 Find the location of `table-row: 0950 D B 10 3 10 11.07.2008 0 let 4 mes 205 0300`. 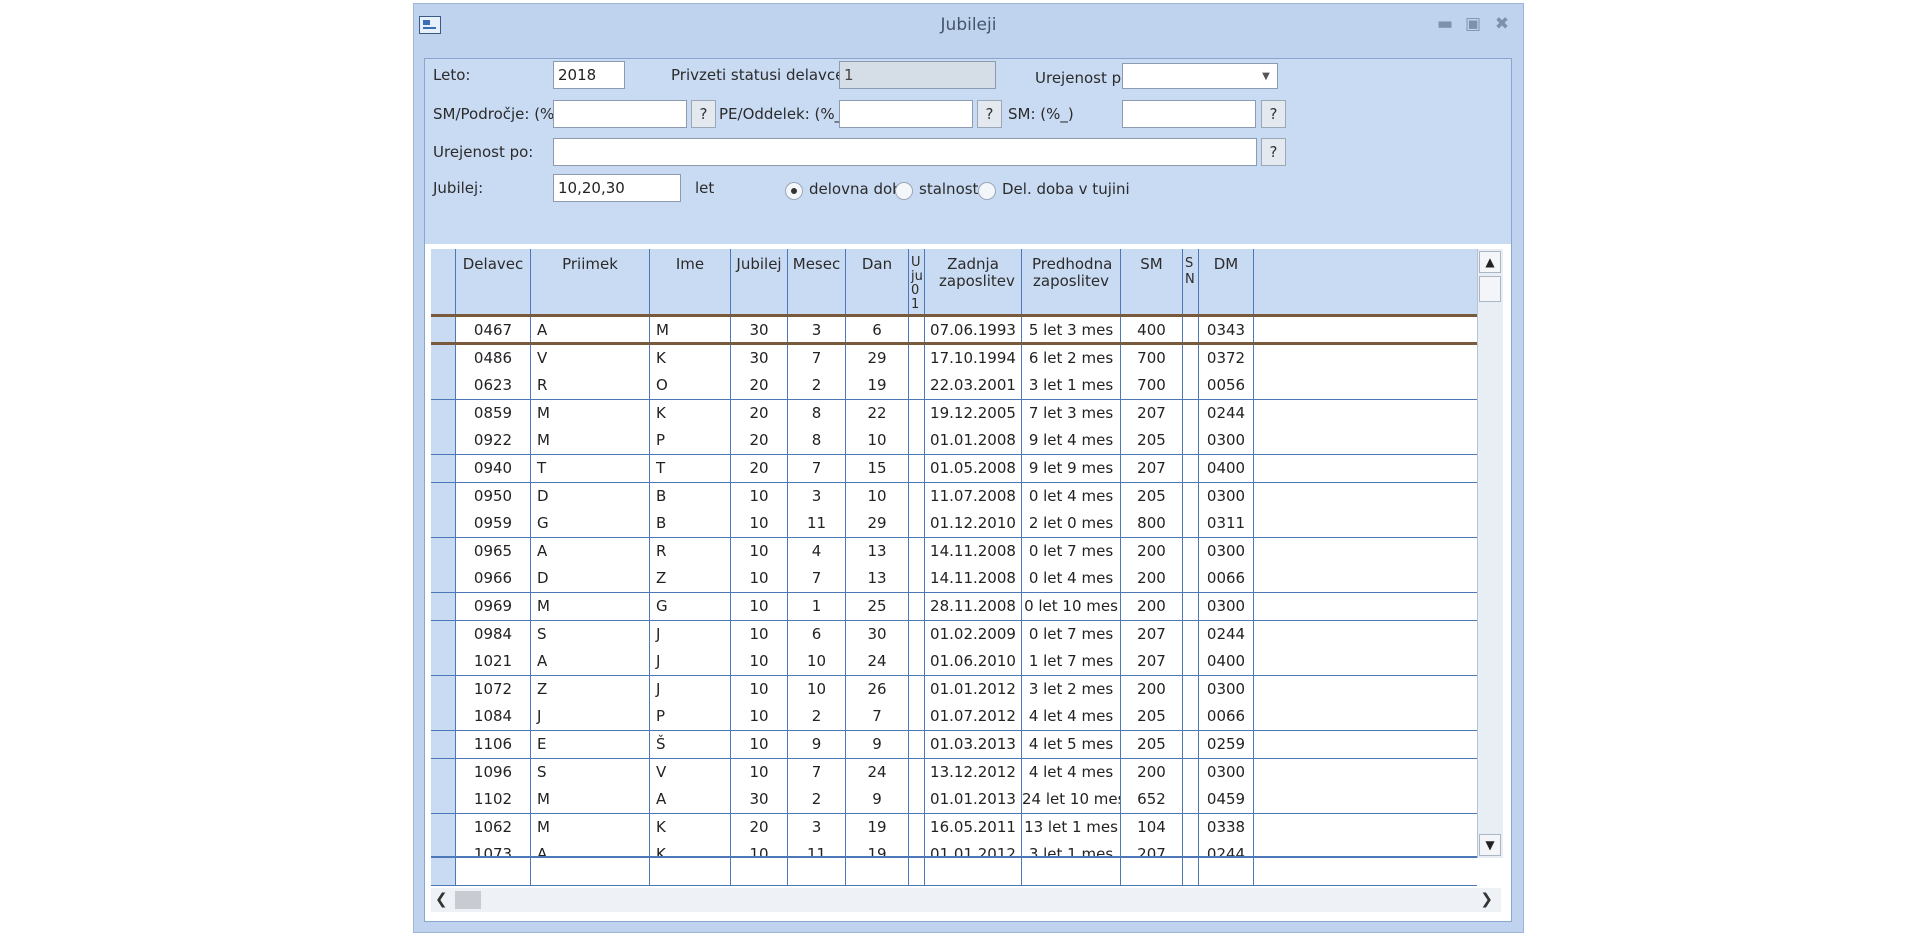

table-row: 0950 D B 10 3 10 11.07.2008 0 let 4 mes 205 0300 is located at coordinates (954, 496).